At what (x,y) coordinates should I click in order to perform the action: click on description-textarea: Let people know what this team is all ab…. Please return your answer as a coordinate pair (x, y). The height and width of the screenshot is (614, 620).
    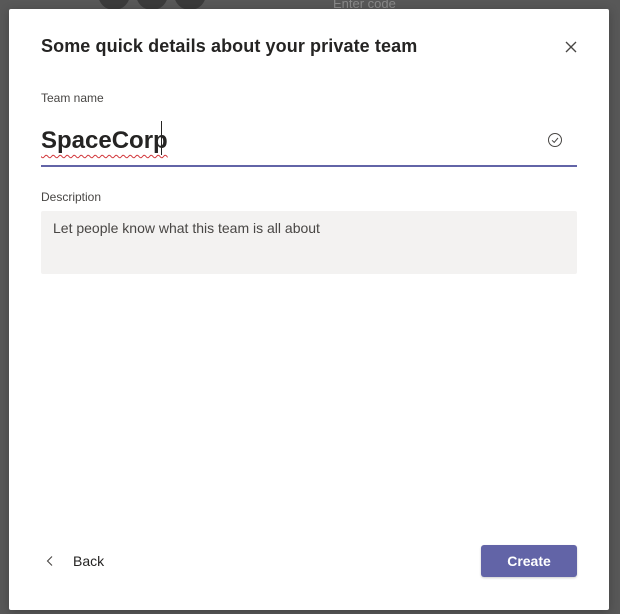
    Looking at the image, I should click on (309, 242).